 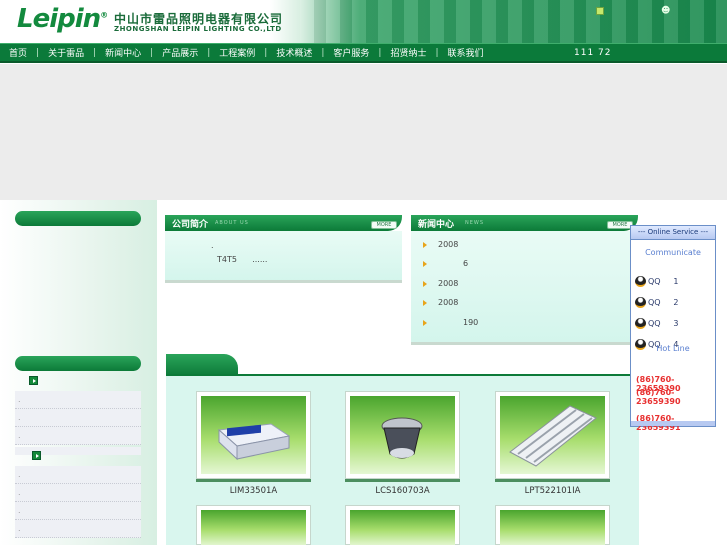 I want to click on nav-about: 关于雷品, so click(x=66, y=52).